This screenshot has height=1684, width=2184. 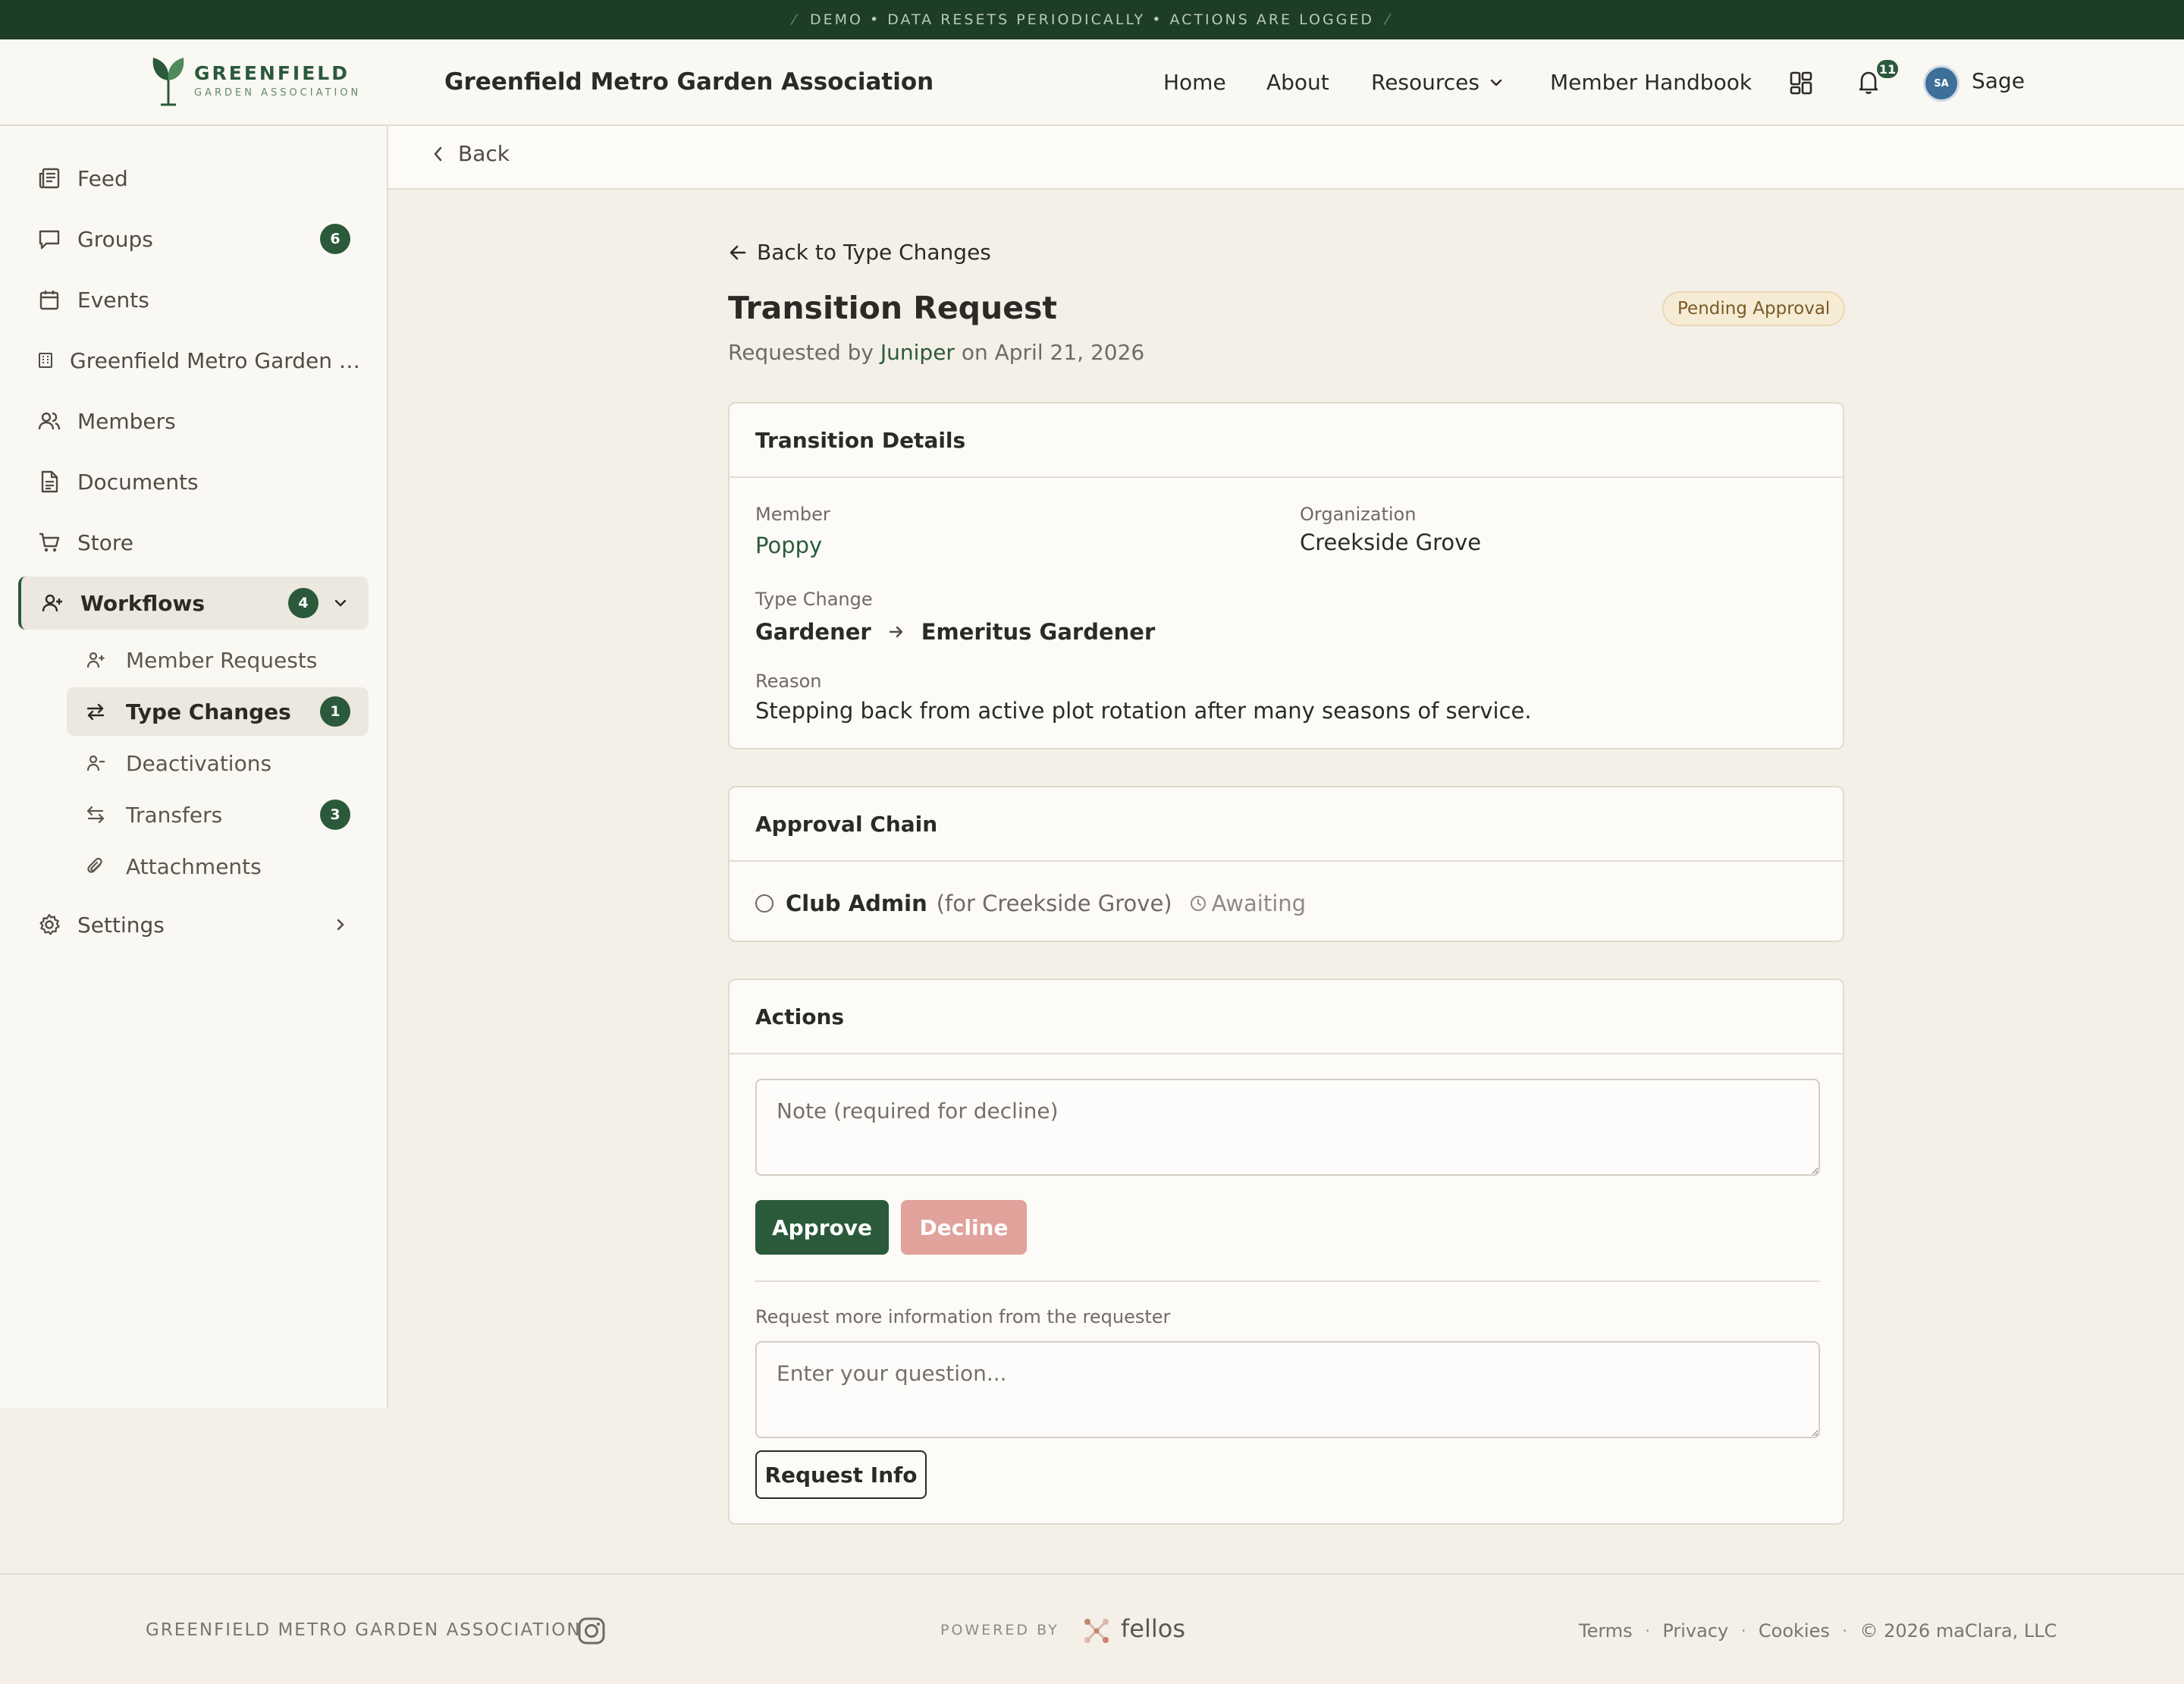 I want to click on clock-icon, so click(x=1198, y=903).